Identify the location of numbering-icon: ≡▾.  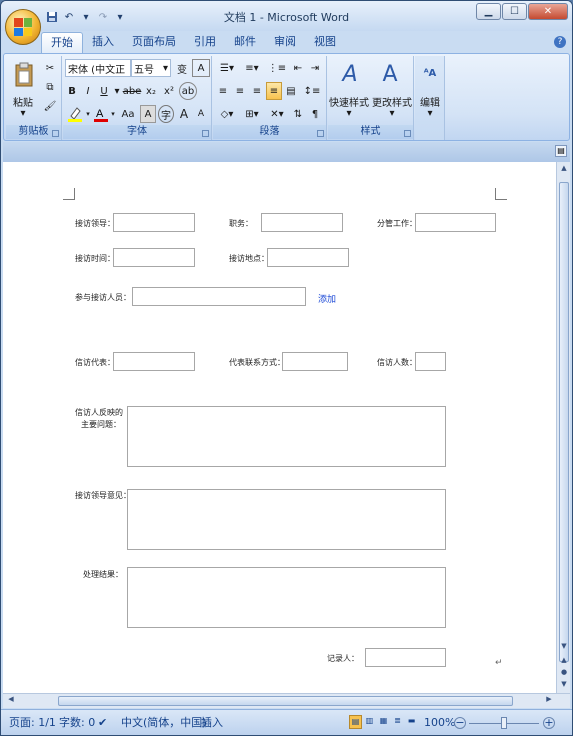
(252, 68).